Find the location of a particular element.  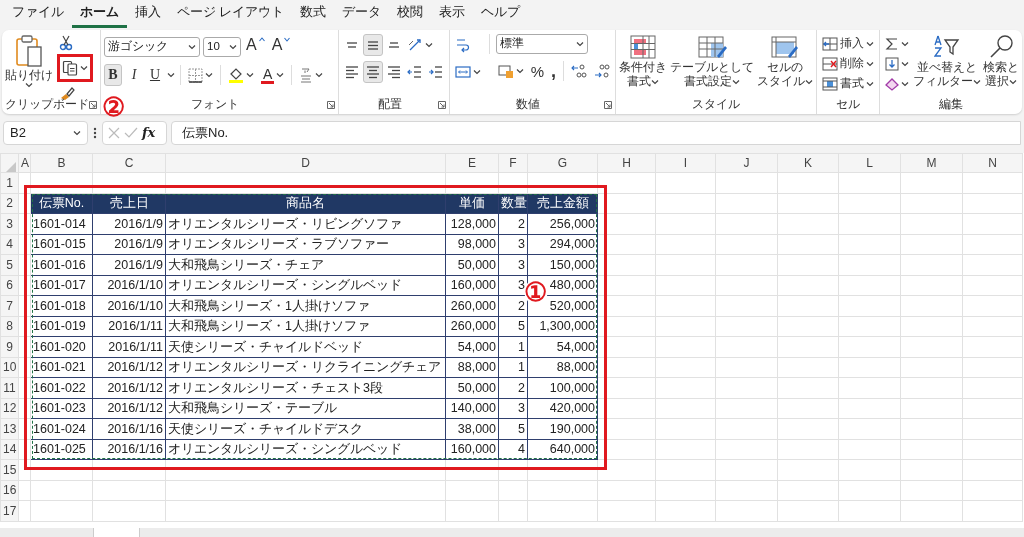

cell-styles-button: セルの スタイル is located at coordinates (785, 65).